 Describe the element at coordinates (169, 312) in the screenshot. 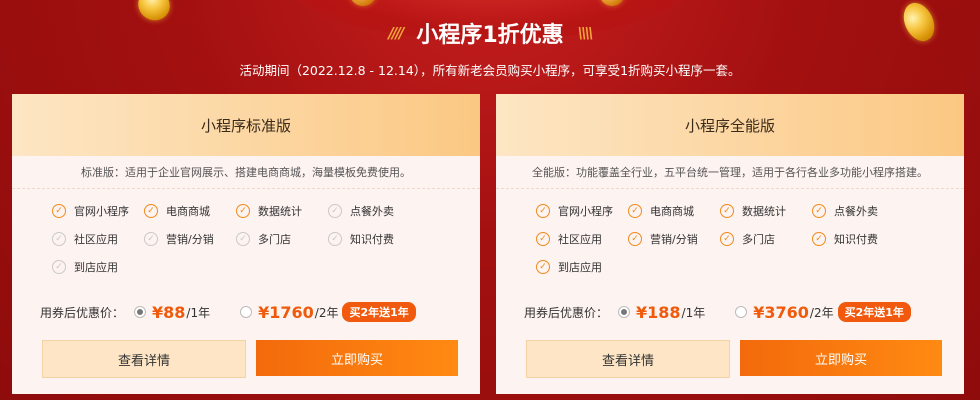

I see `price-value: ¥88` at that location.